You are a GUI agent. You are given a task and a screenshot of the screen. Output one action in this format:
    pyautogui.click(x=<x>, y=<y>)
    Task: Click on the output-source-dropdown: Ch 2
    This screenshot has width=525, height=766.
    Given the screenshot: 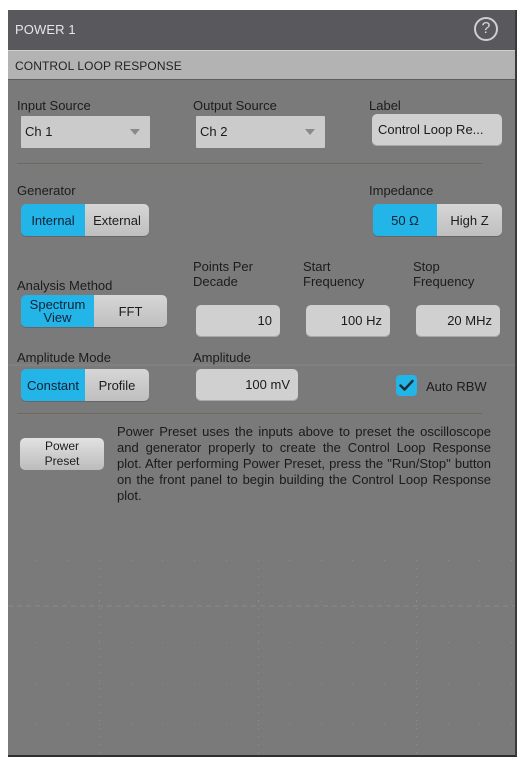 What is the action you would take?
    pyautogui.click(x=260, y=132)
    